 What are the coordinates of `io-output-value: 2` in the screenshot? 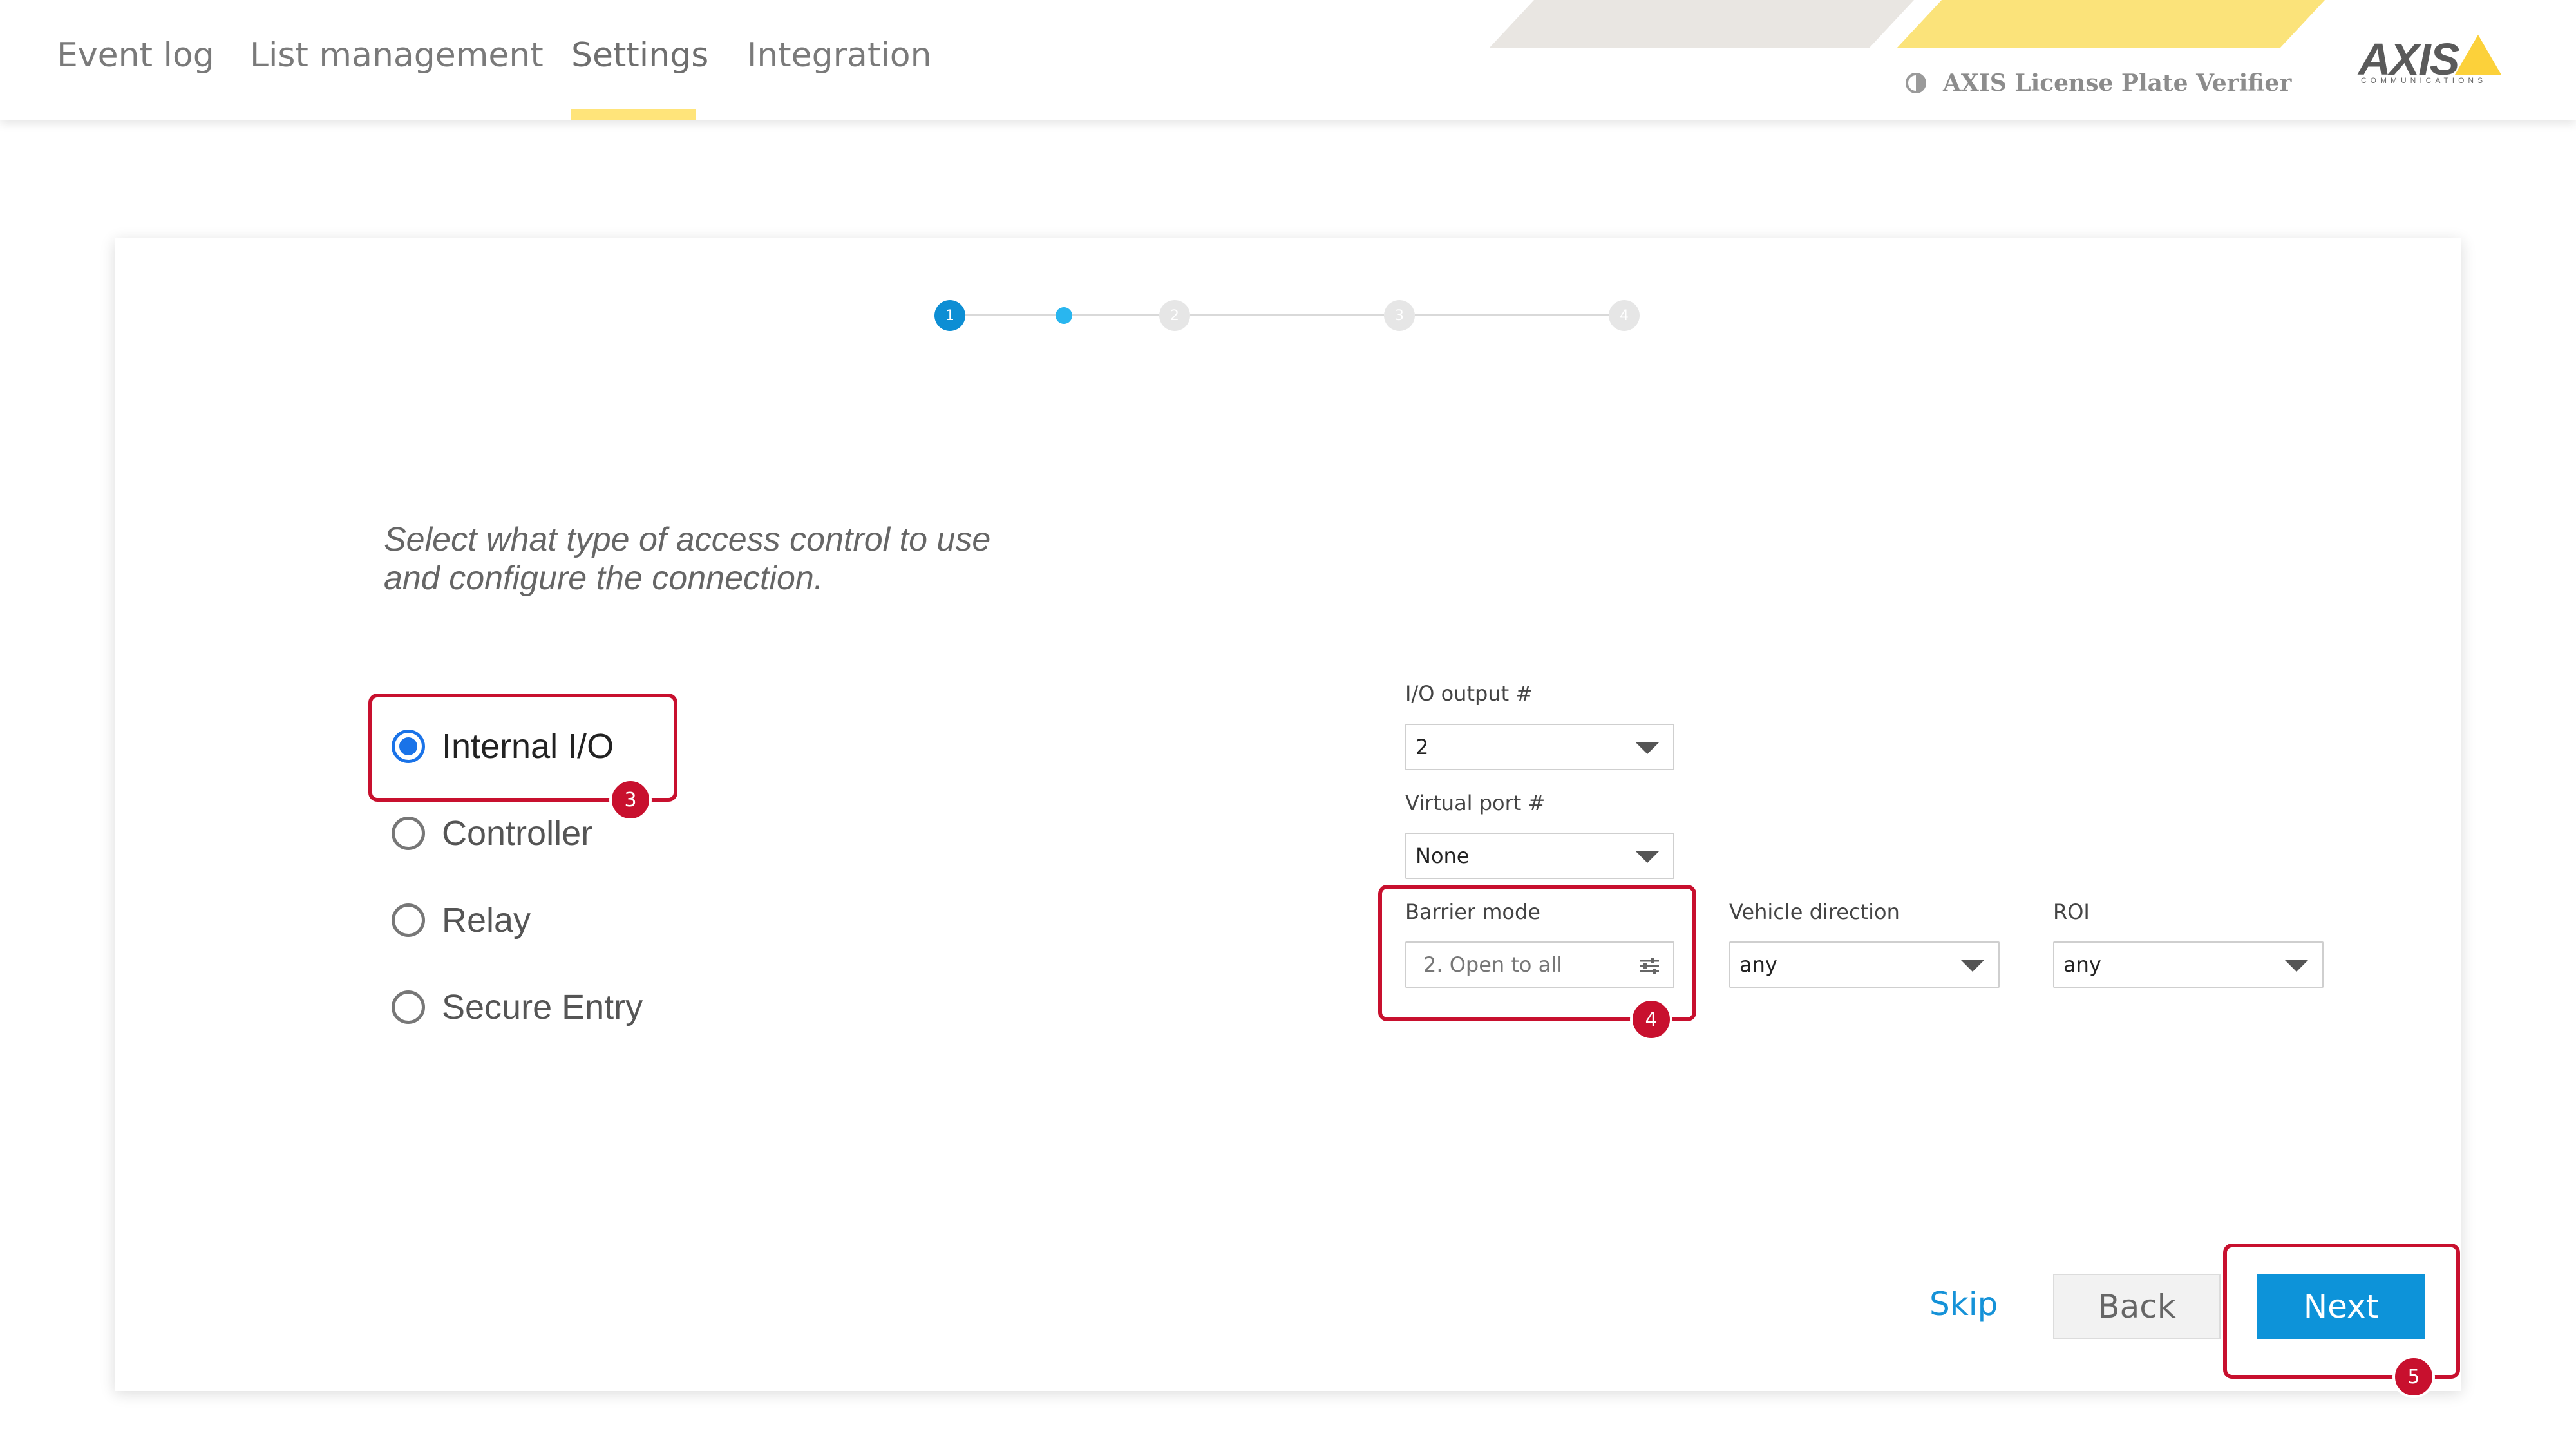 It's located at (1422, 747).